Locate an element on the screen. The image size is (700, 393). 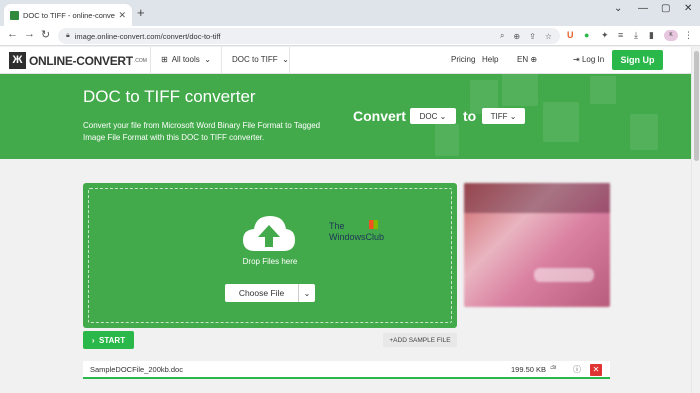
to-format-select: TIFF ⌄ is located at coordinates (503, 116).